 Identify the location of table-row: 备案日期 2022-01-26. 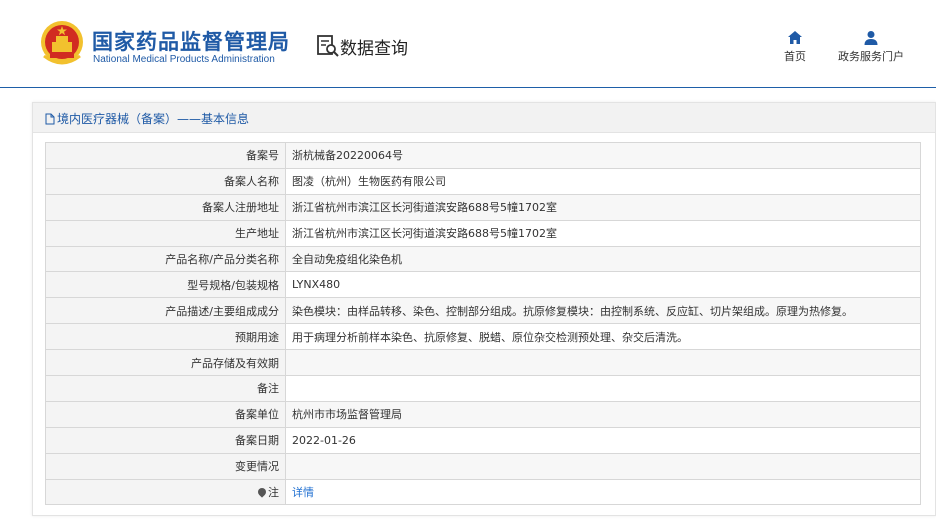
(483, 440).